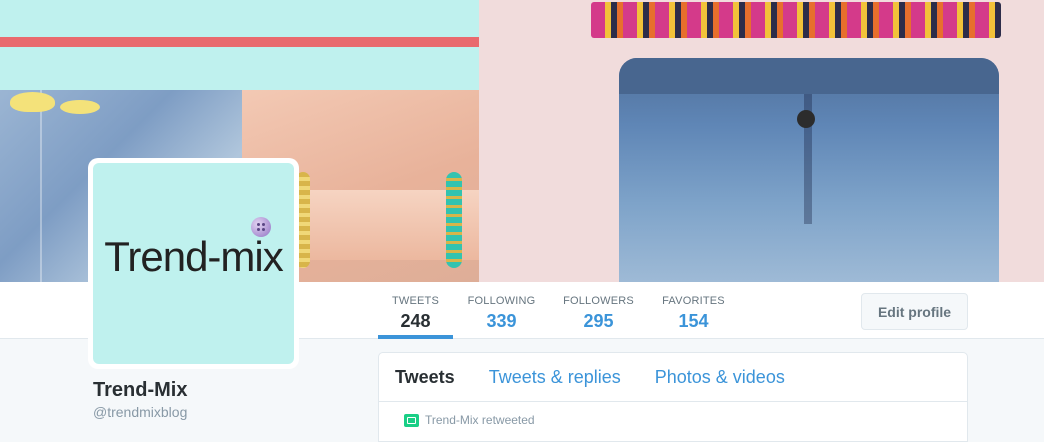 The width and height of the screenshot is (1044, 442). Describe the element at coordinates (501, 310) in the screenshot. I see `stat-following: FOLLOWING 339` at that location.